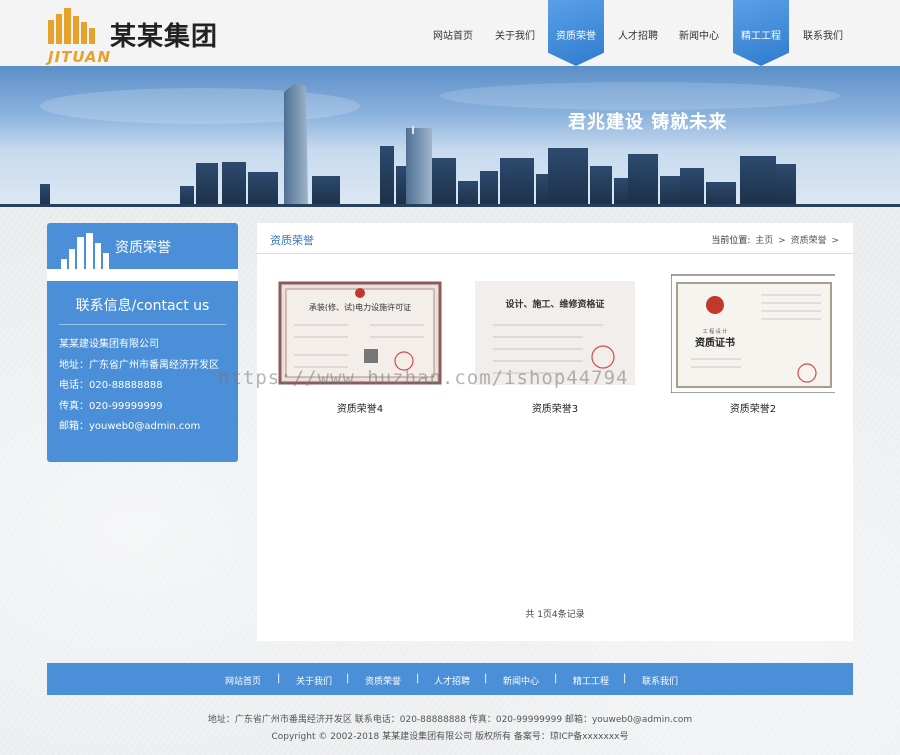 The image size is (900, 755). Describe the element at coordinates (292, 240) in the screenshot. I see `content-title: 资质荣誉` at that location.